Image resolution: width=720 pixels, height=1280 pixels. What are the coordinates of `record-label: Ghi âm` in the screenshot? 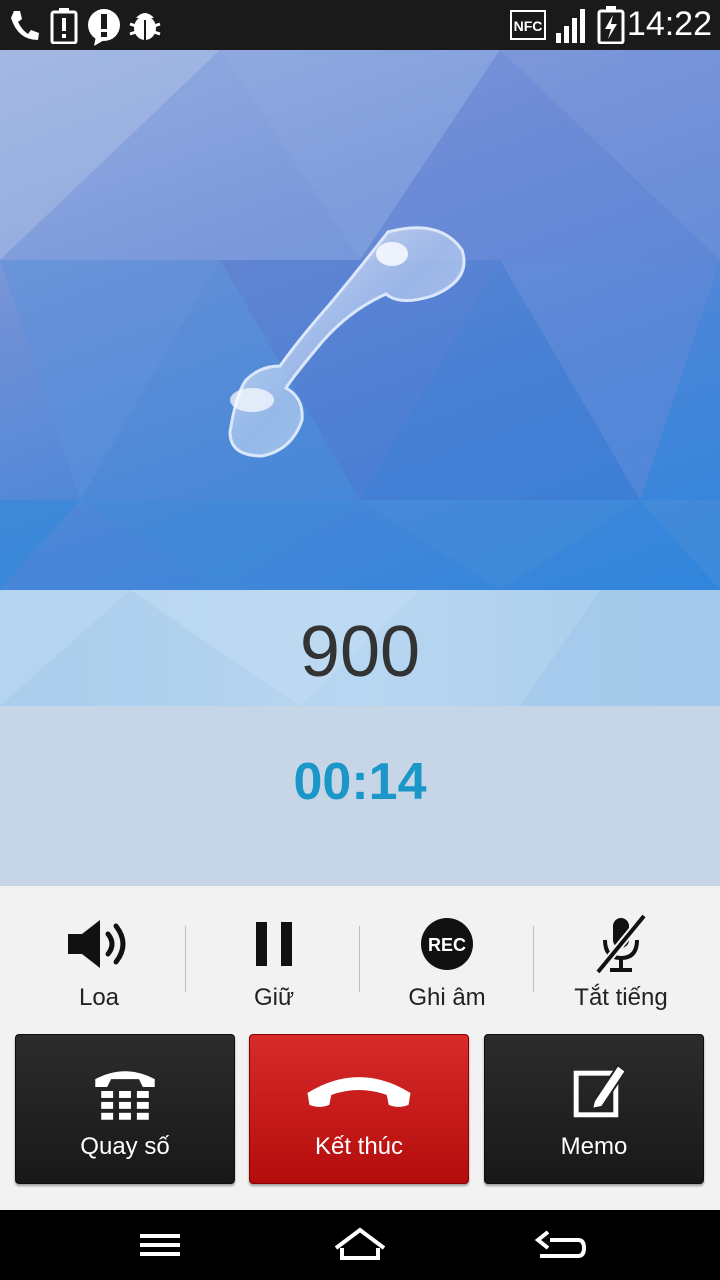 It's located at (447, 997).